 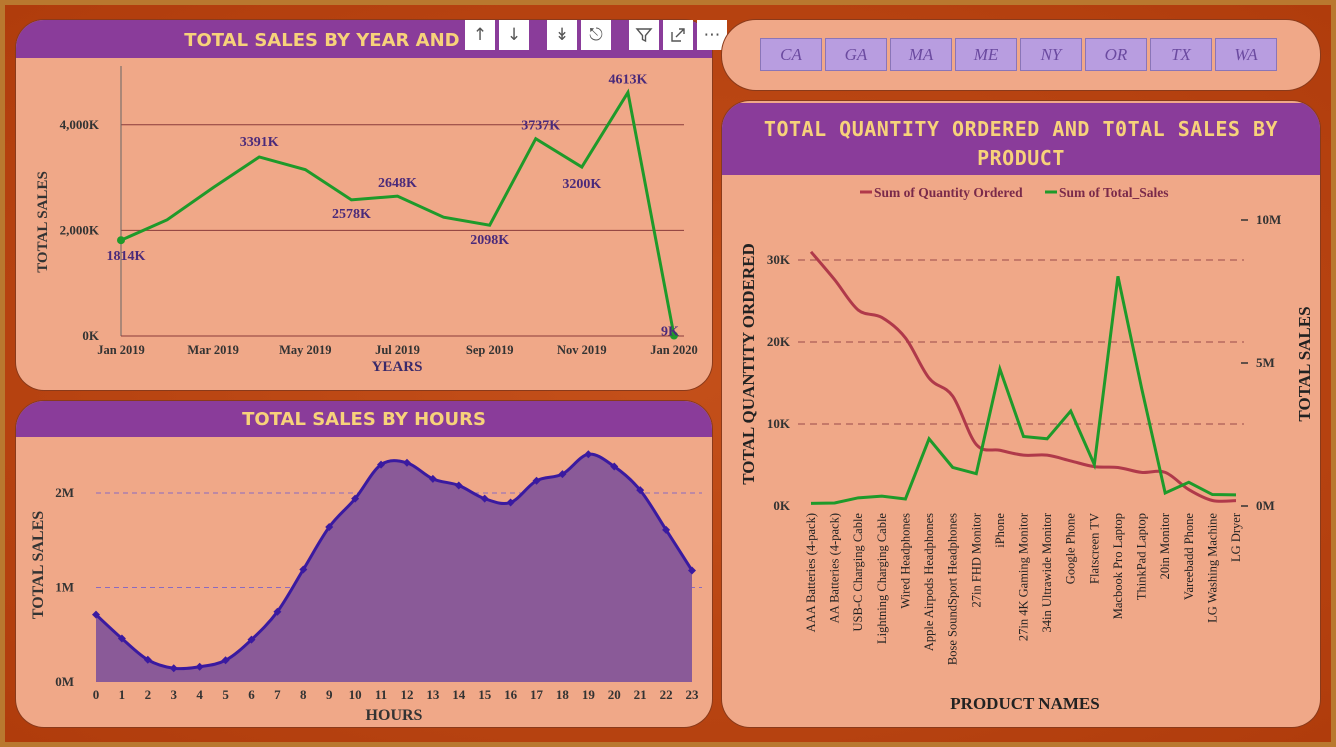 I want to click on x-tick-label: Lightning Charging Cable, so click(x=882, y=578).